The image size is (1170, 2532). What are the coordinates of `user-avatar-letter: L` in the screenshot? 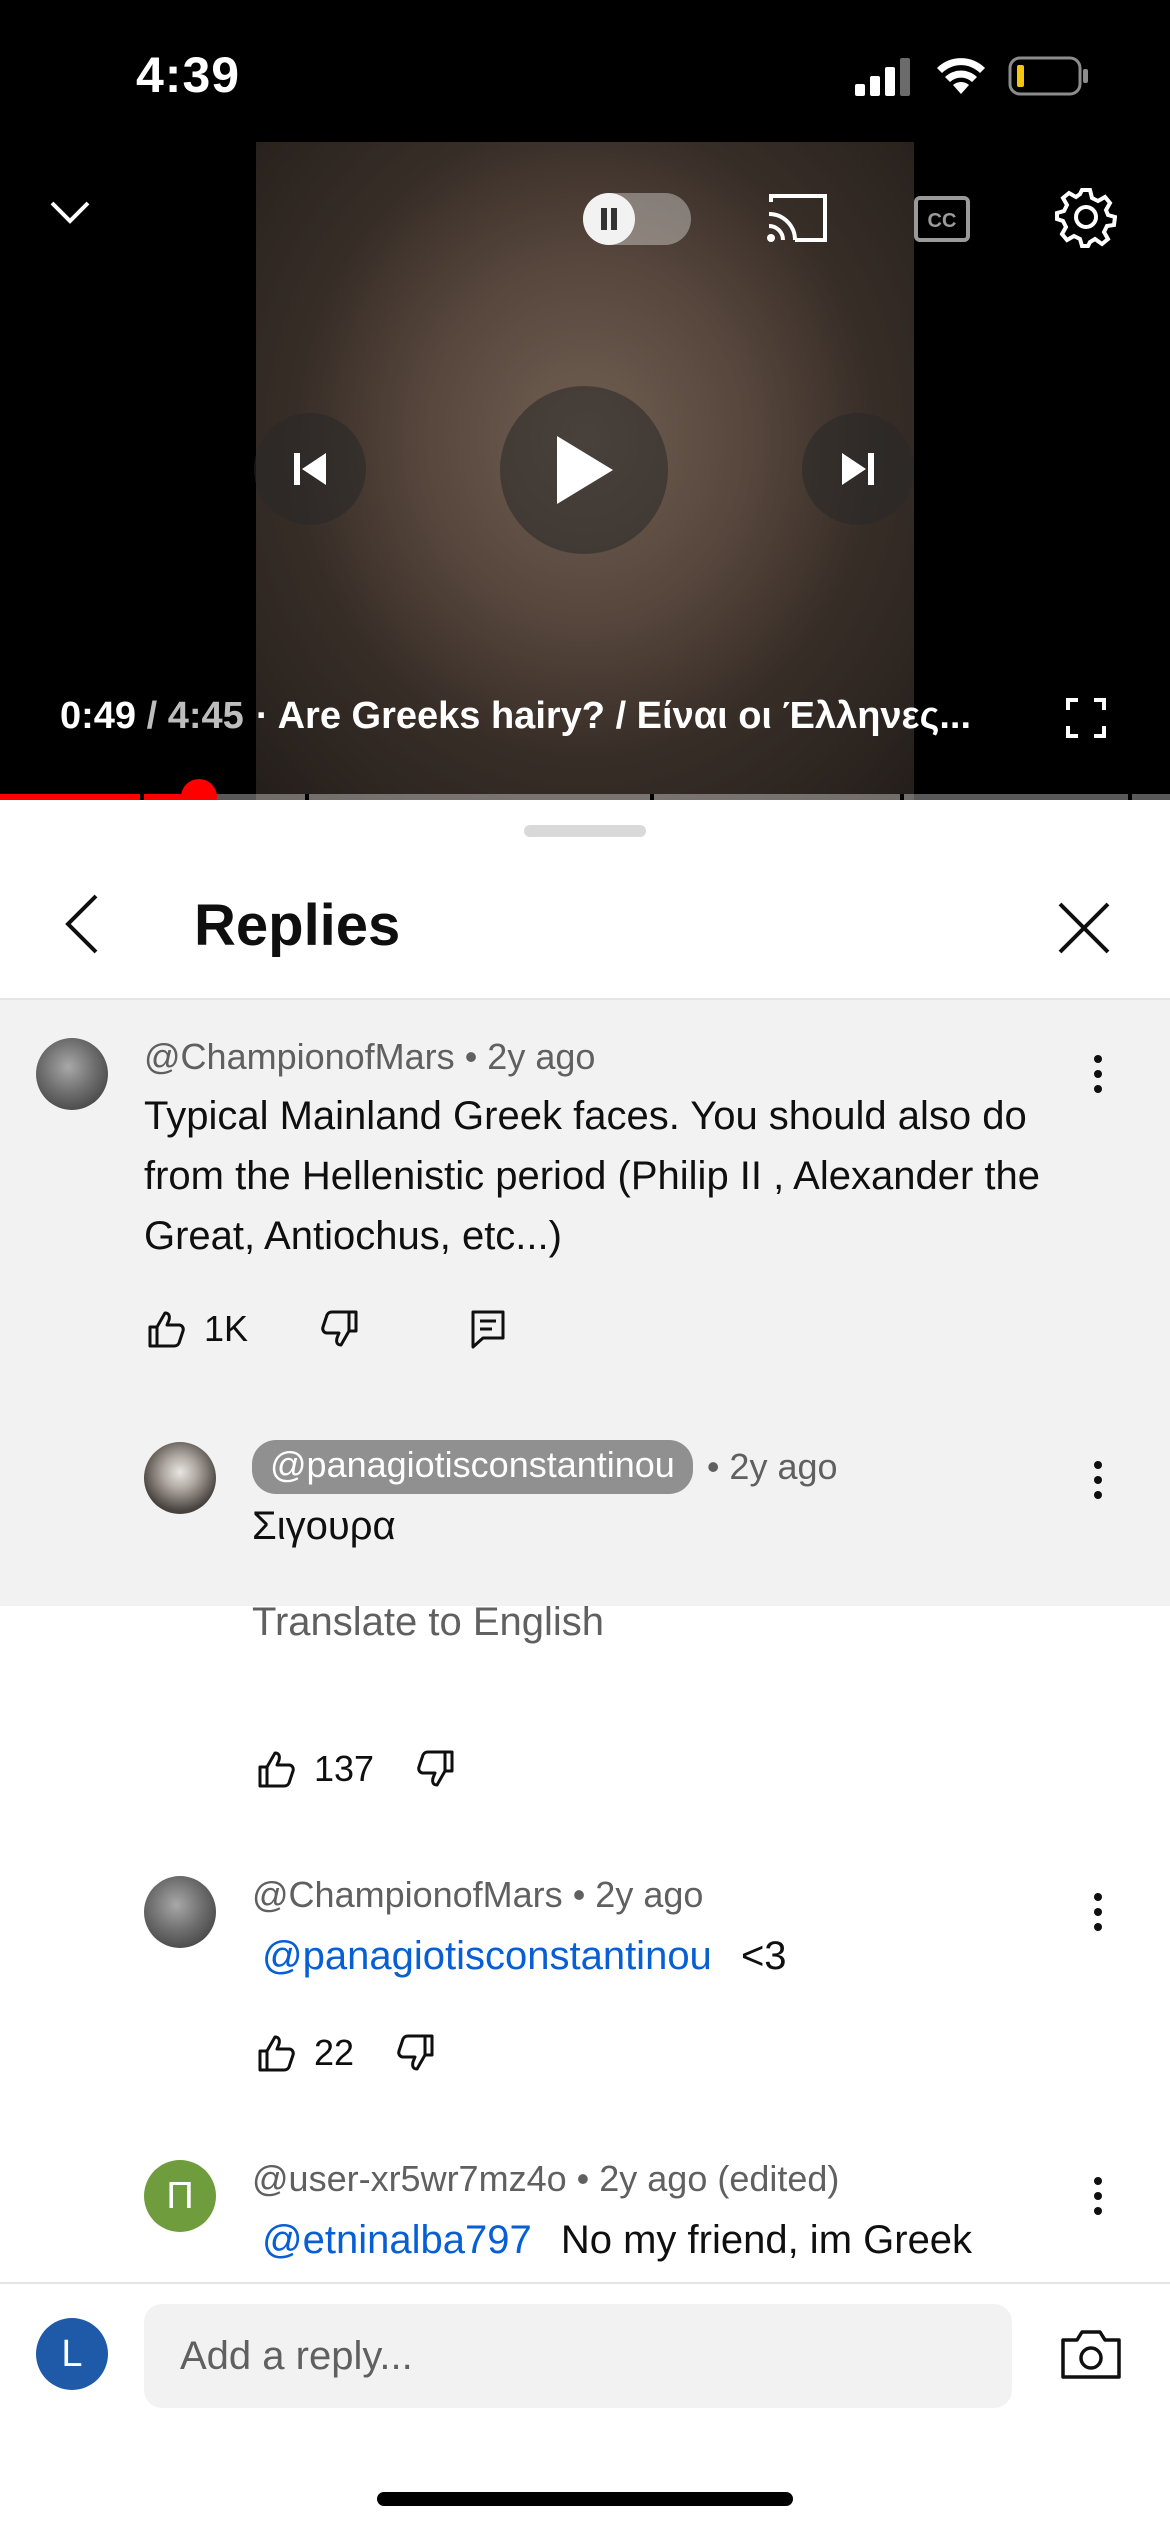 It's located at (72, 2353).